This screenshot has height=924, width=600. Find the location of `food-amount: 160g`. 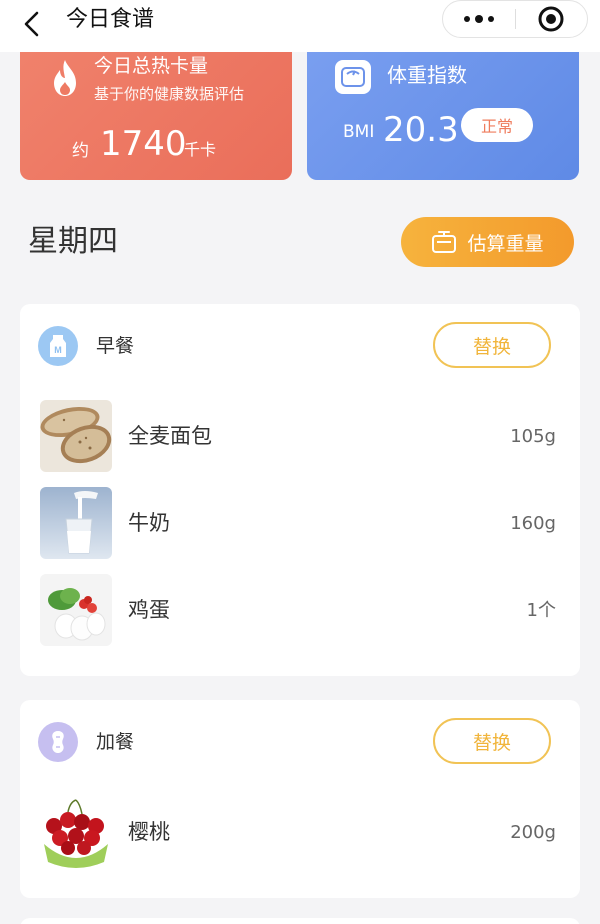

food-amount: 160g is located at coordinates (533, 523).